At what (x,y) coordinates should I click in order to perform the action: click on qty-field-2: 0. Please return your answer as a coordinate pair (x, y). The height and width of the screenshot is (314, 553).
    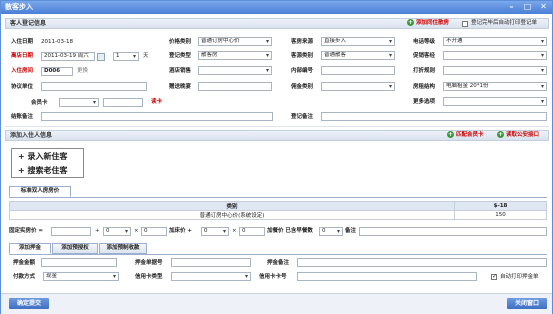
    Looking at the image, I should click on (154, 231).